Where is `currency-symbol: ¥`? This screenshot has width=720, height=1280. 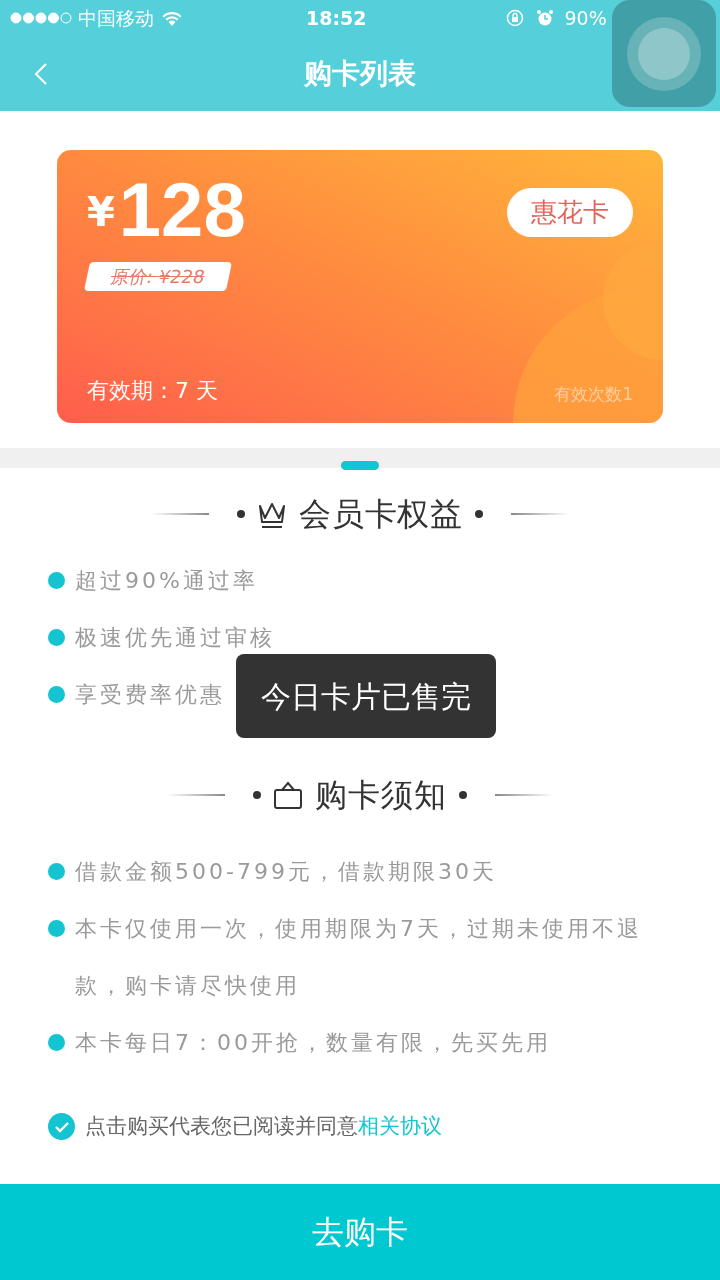
currency-symbol: ¥ is located at coordinates (101, 212).